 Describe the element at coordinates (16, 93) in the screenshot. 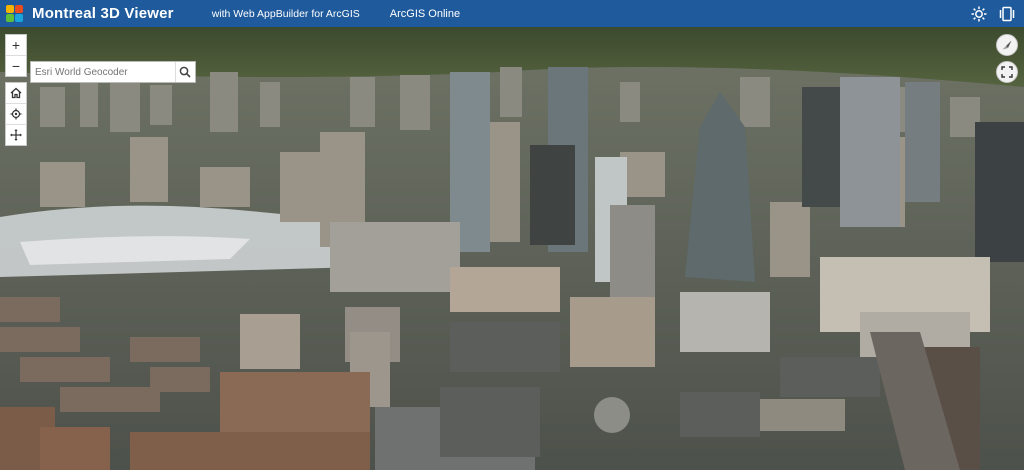

I see `home-icon` at that location.